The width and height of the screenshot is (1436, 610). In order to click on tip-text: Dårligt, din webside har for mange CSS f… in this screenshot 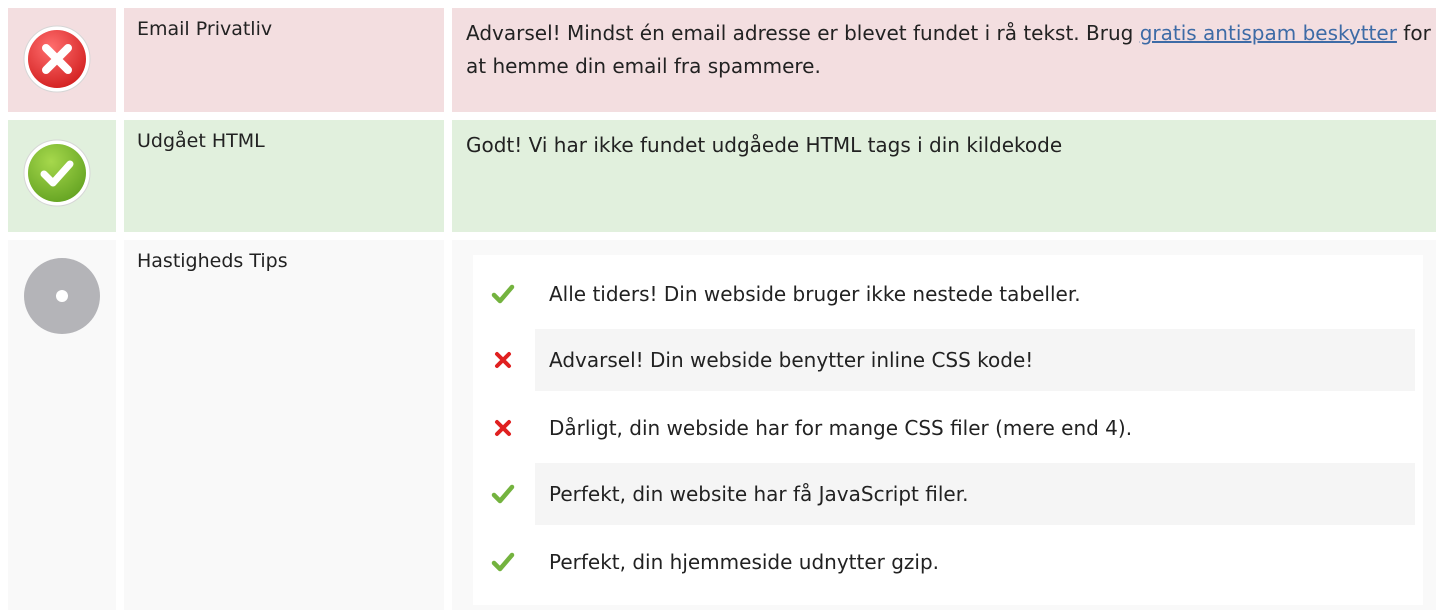, I will do `click(841, 428)`.